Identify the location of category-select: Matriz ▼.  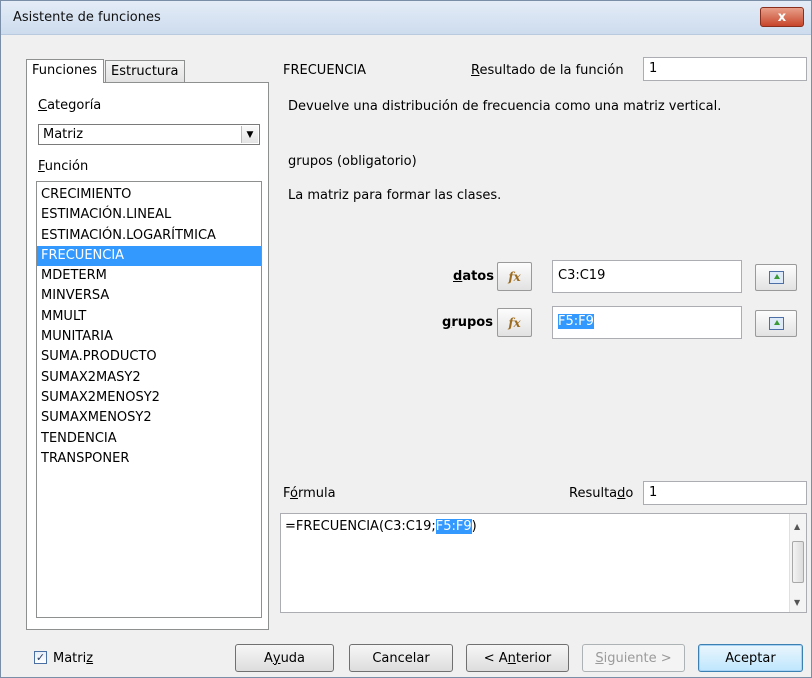
(149, 134).